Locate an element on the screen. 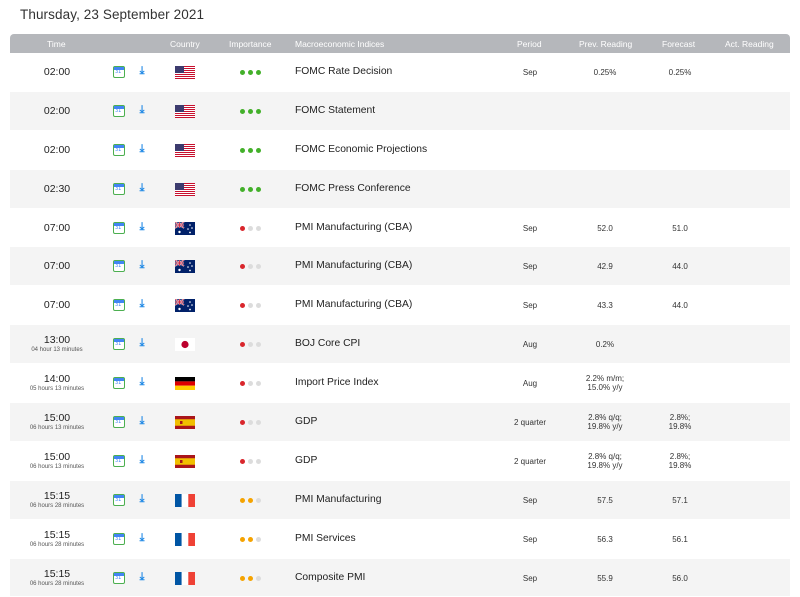 This screenshot has height=597, width=800. indicator-name: PMI Manufacturing is located at coordinates (338, 499).